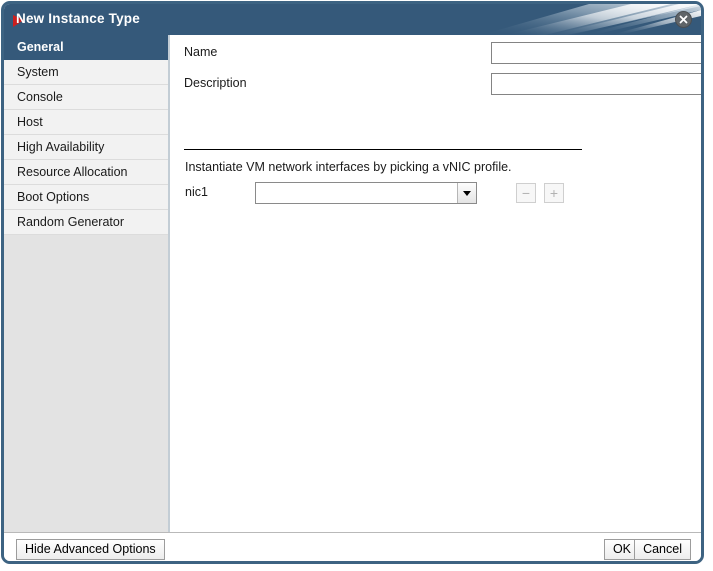  I want to click on nic-row: nic1 − +, so click(438, 193).